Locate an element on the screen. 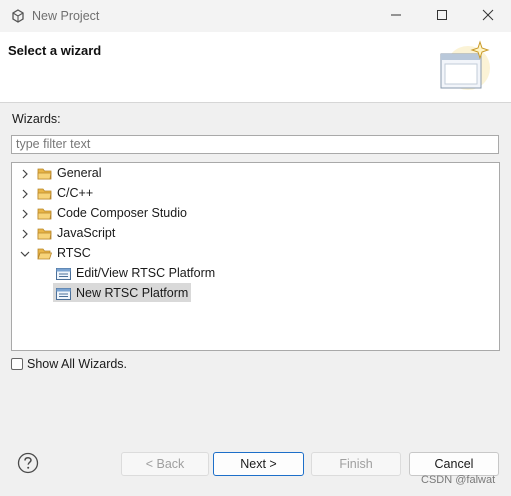 Image resolution: width=511 pixels, height=496 pixels. tree-item-general: General is located at coordinates (255, 174).